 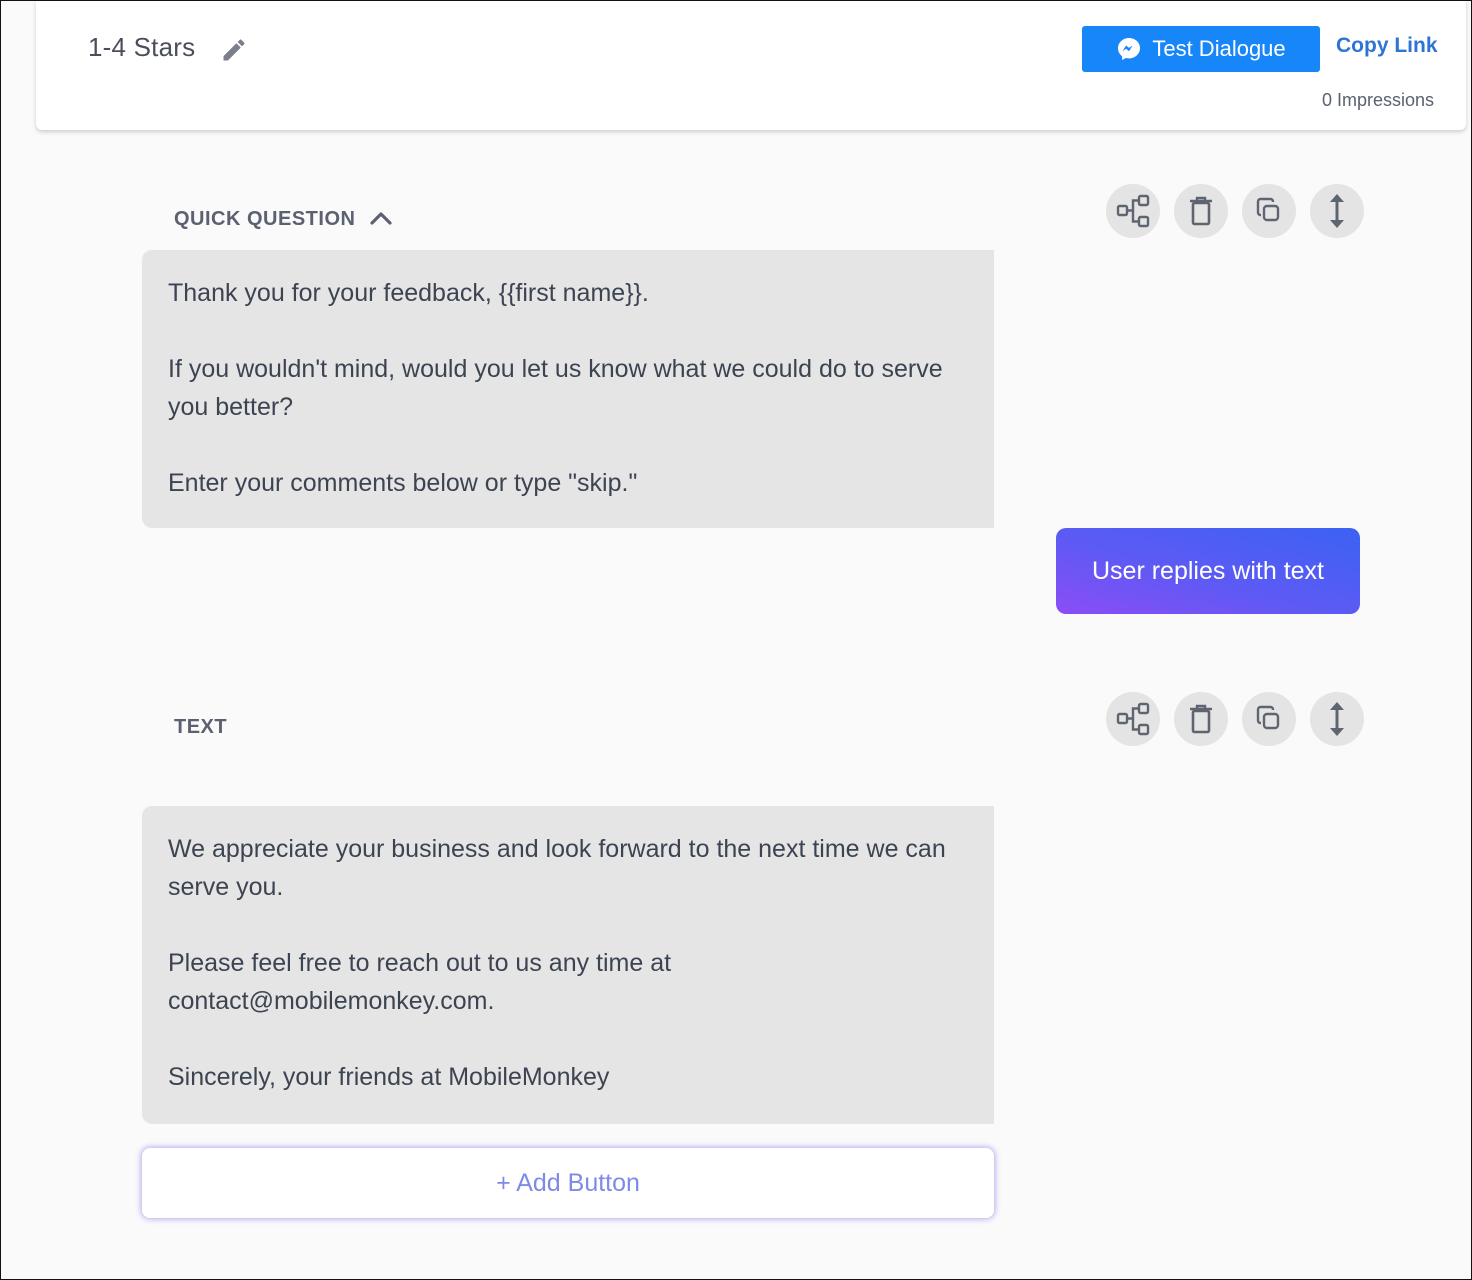 What do you see at coordinates (1387, 46) in the screenshot?
I see `copy-link-button: Copy Link` at bounding box center [1387, 46].